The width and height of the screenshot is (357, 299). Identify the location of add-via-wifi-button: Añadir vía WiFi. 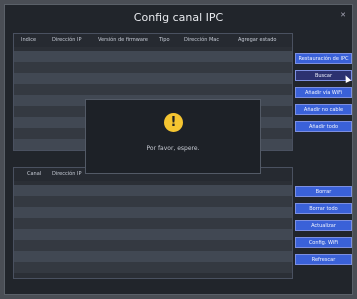
(323, 92).